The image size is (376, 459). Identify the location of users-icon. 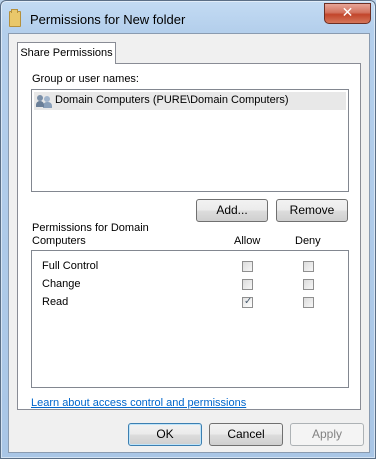
(44, 101).